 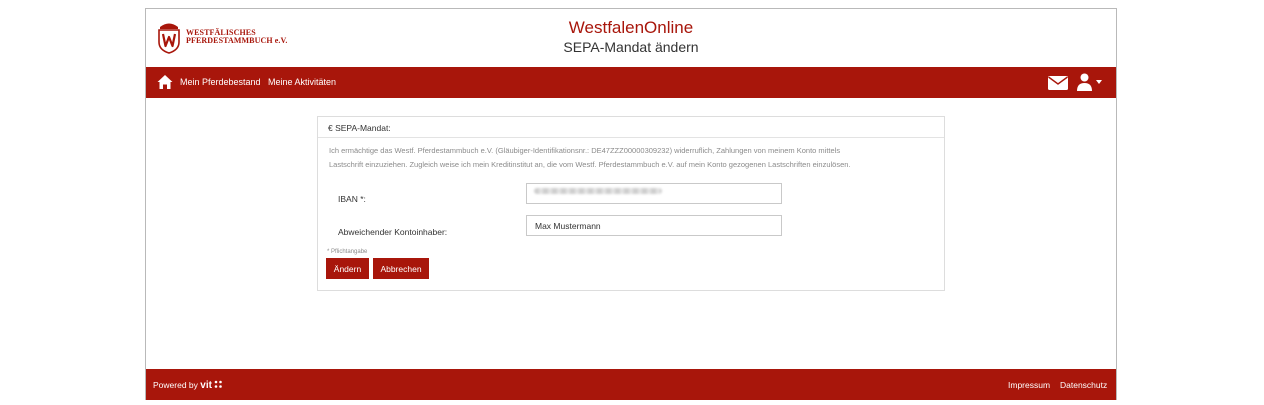 I want to click on submit-button: Ändern, so click(x=347, y=268).